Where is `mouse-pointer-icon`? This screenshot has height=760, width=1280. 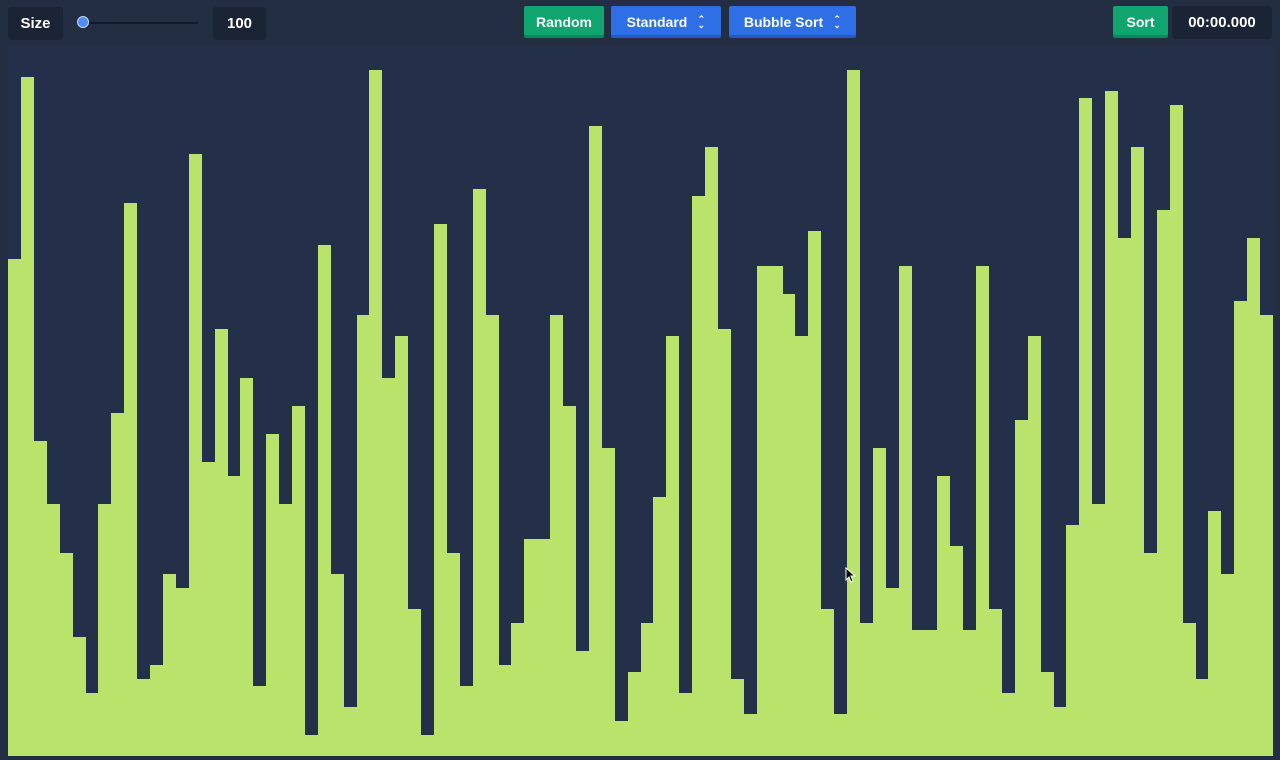
mouse-pointer-icon is located at coordinates (851, 575).